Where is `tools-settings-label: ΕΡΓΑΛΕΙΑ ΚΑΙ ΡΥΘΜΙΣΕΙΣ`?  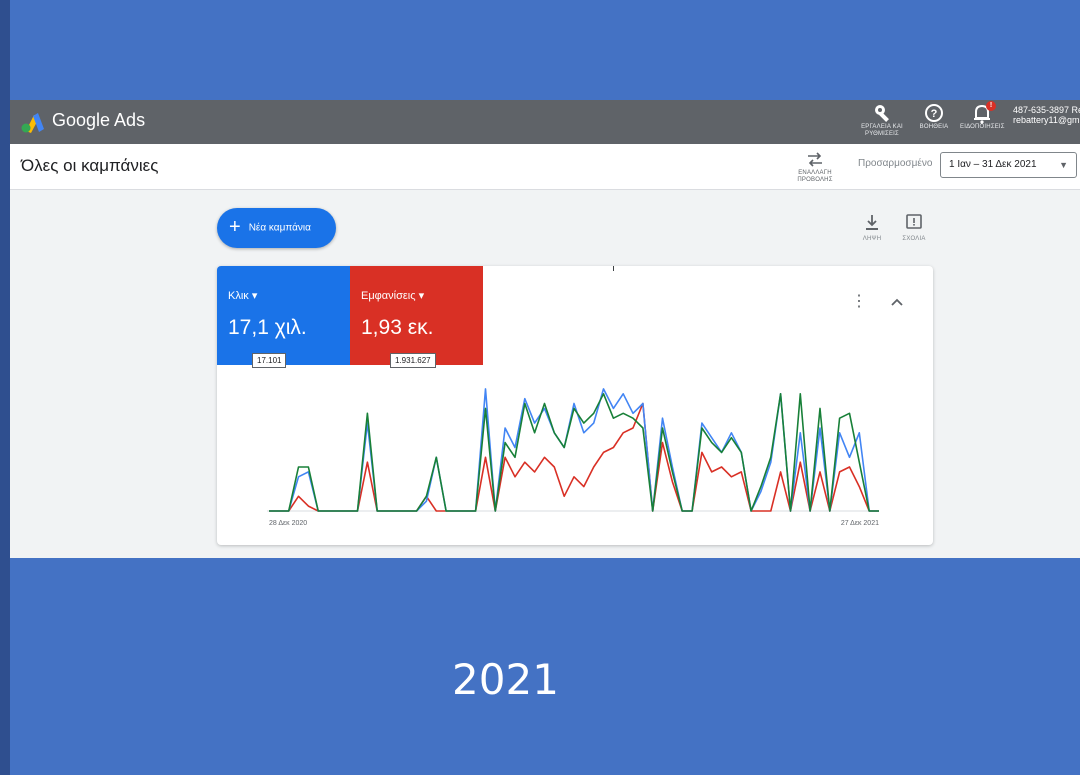 tools-settings-label: ΕΡΓΑΛΕΙΑ ΚΑΙ ΡΥΘΜΙΣΕΙΣ is located at coordinates (882, 130).